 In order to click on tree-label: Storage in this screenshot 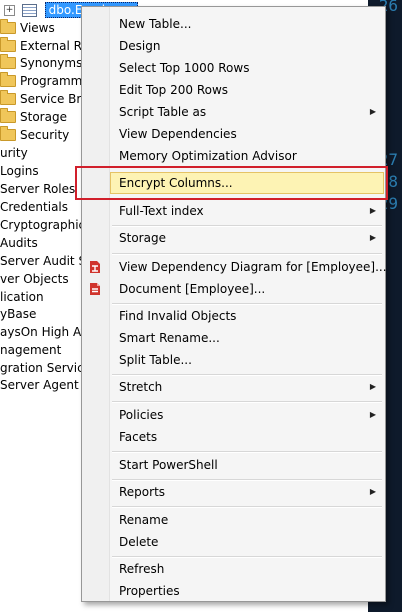, I will do `click(43, 117)`.